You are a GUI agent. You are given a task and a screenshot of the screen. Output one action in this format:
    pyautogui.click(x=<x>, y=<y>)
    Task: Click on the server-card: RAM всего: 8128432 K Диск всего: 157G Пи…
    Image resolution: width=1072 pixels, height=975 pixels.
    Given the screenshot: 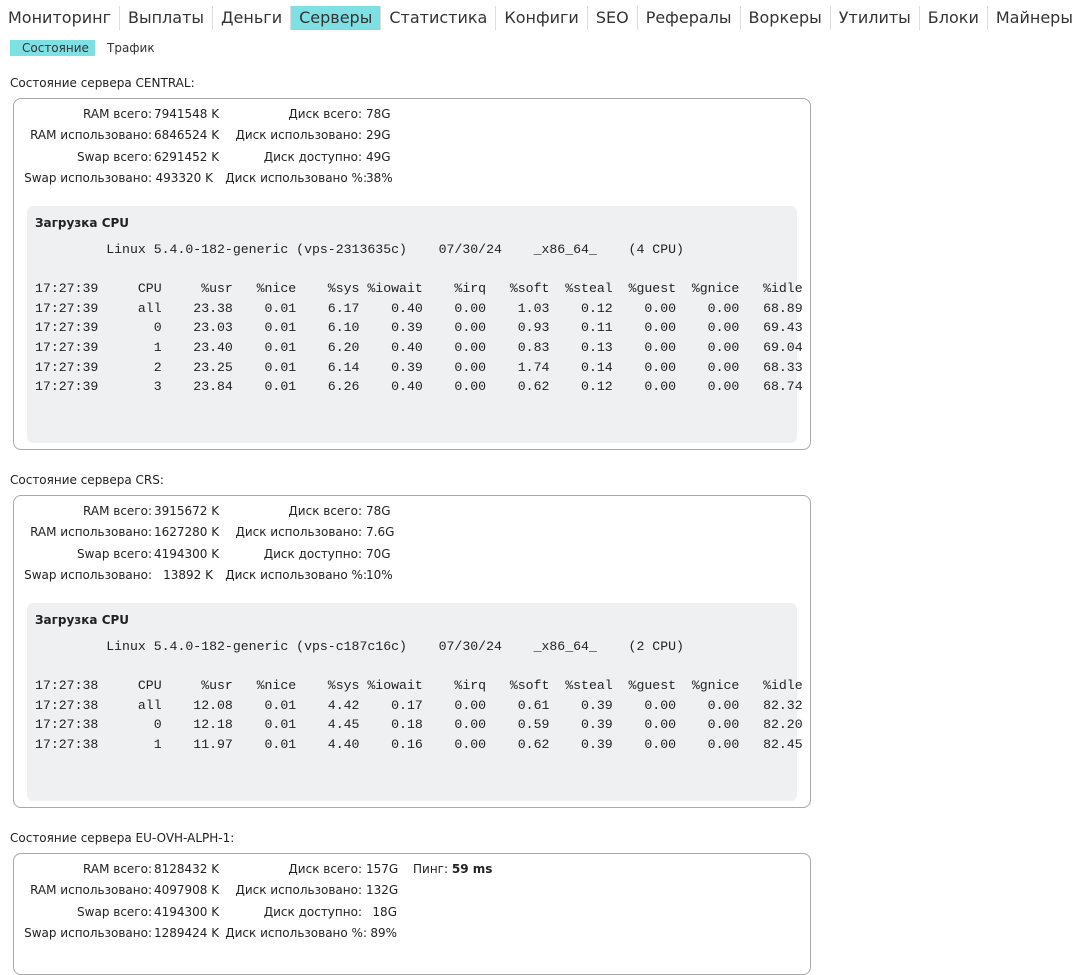 What is the action you would take?
    pyautogui.click(x=412, y=914)
    